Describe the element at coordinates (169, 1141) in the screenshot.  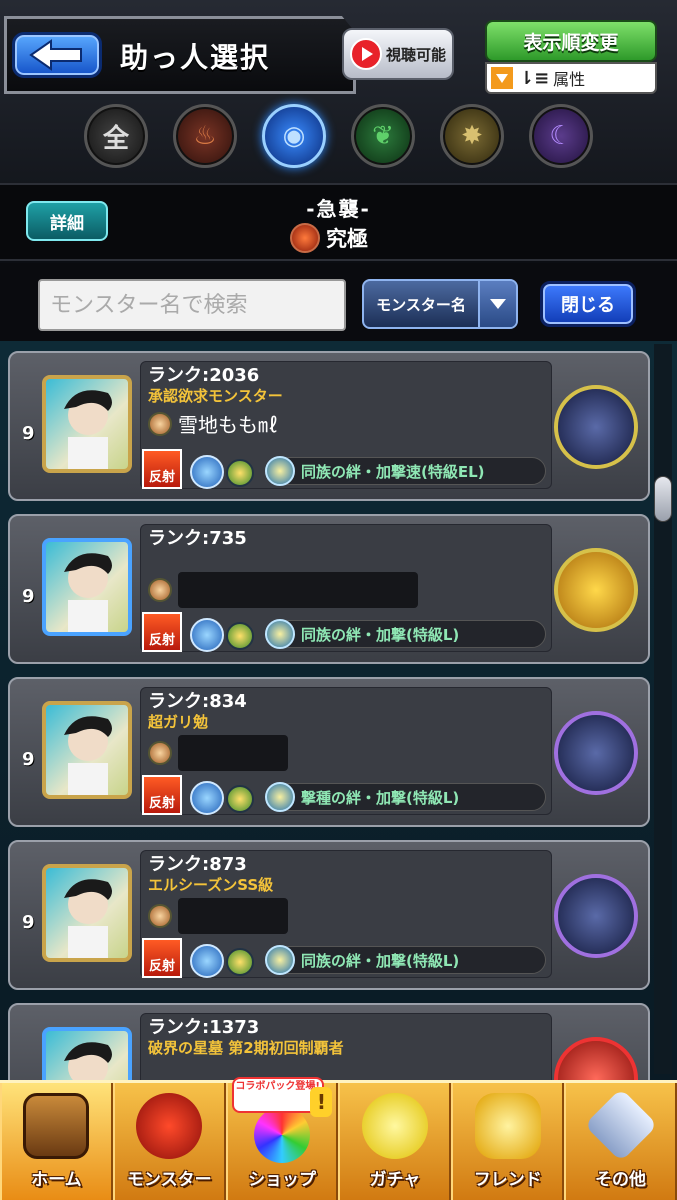
I see `nav-monster: モンスター` at that location.